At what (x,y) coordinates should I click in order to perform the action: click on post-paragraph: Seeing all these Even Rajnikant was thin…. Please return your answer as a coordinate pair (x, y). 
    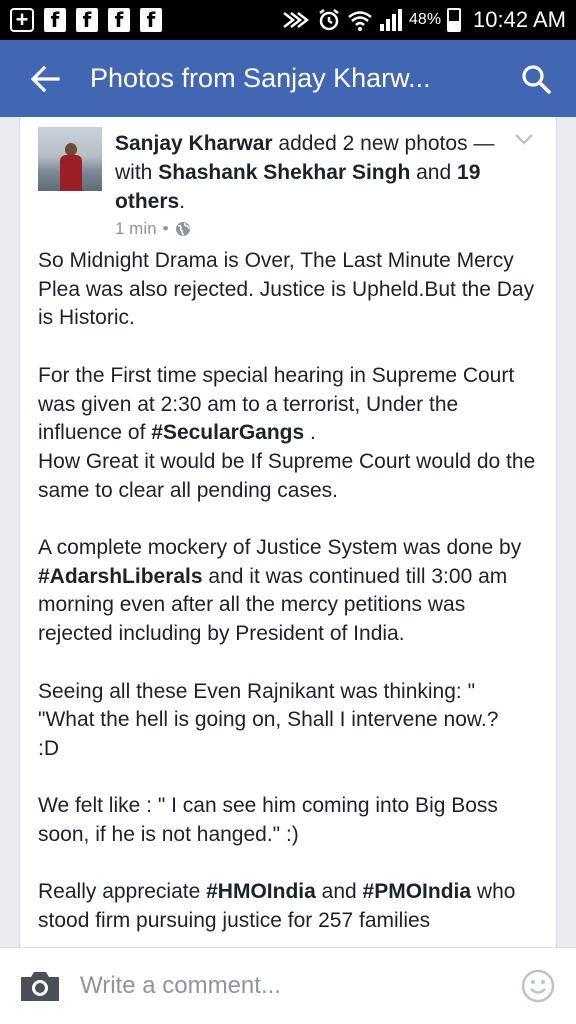
    Looking at the image, I should click on (288, 721).